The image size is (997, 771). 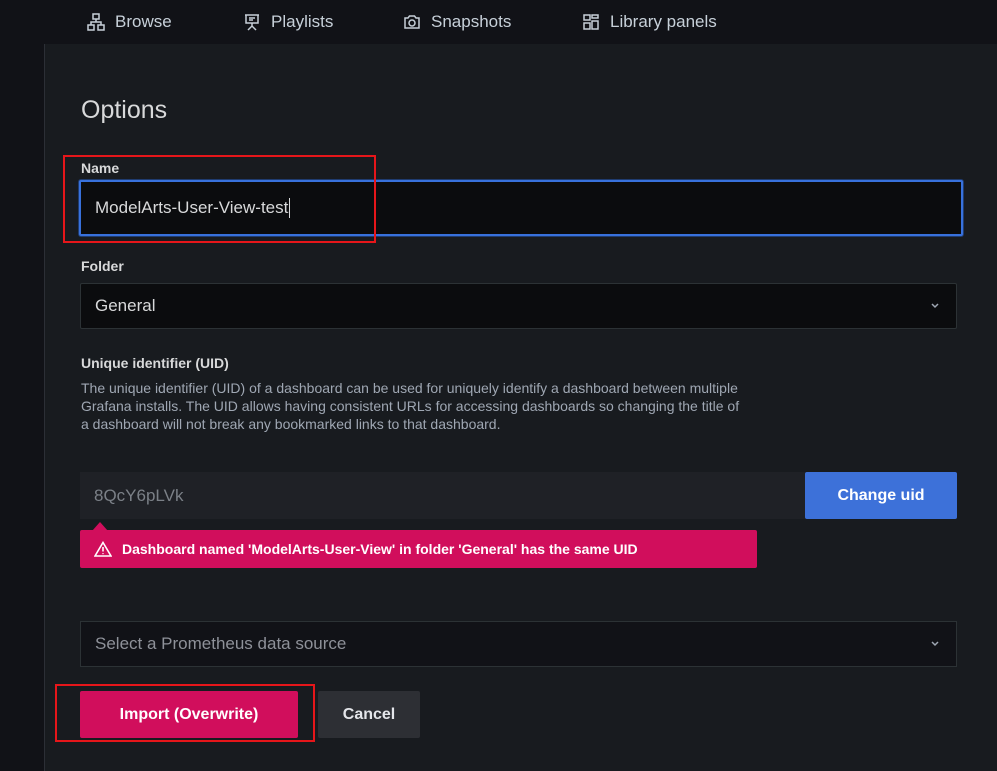 I want to click on tab-playlists: Playlists, so click(x=288, y=22).